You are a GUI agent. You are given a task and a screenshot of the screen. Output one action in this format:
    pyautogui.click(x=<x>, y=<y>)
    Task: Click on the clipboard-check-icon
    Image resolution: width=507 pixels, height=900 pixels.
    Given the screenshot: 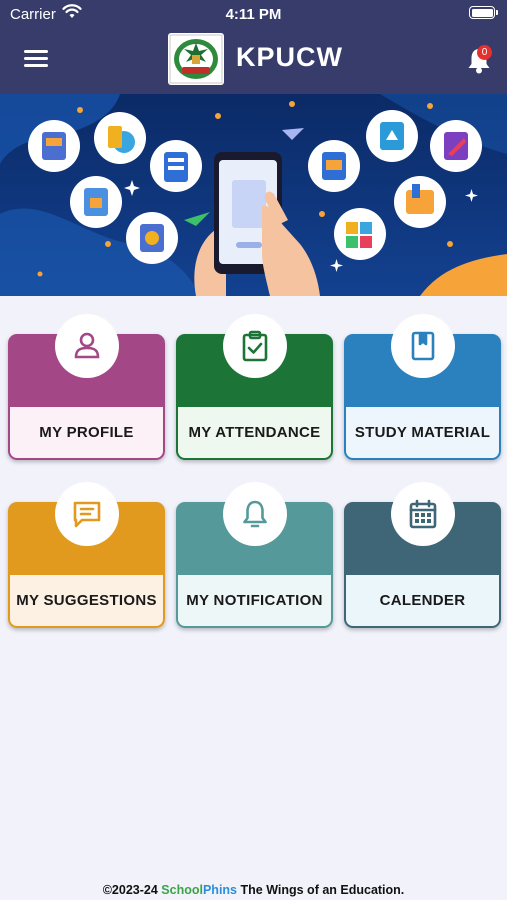 What is the action you would take?
    pyautogui.click(x=255, y=346)
    